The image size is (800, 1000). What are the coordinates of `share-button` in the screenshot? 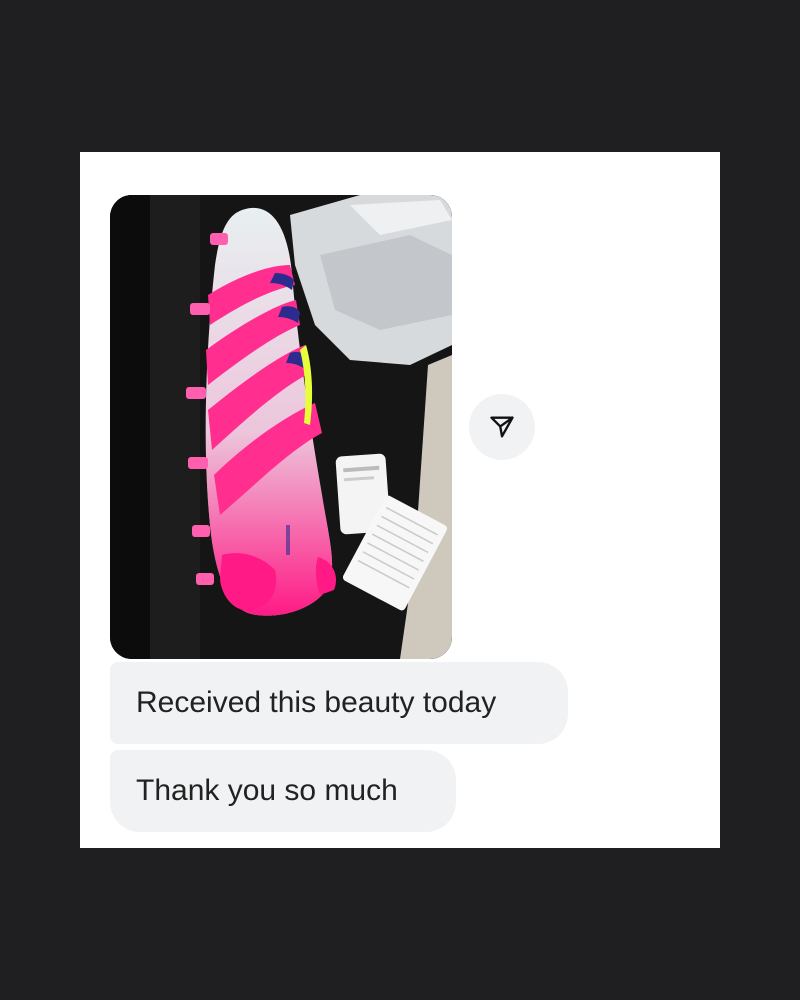 It's located at (502, 427).